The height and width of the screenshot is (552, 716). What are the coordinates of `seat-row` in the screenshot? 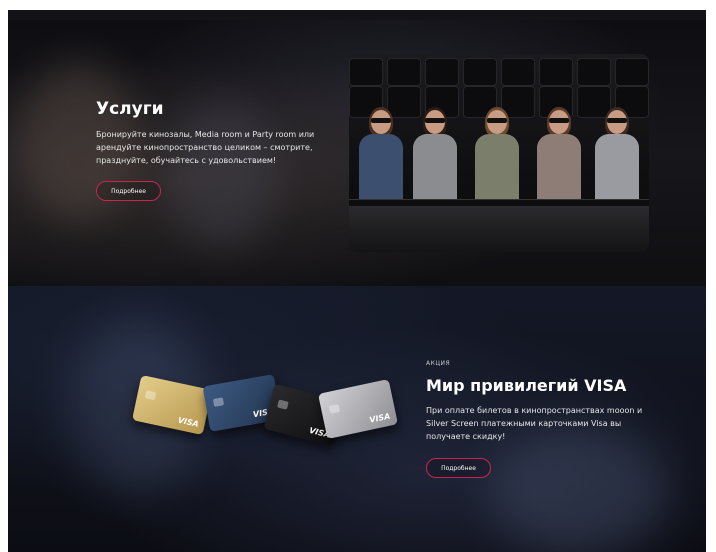 It's located at (499, 72).